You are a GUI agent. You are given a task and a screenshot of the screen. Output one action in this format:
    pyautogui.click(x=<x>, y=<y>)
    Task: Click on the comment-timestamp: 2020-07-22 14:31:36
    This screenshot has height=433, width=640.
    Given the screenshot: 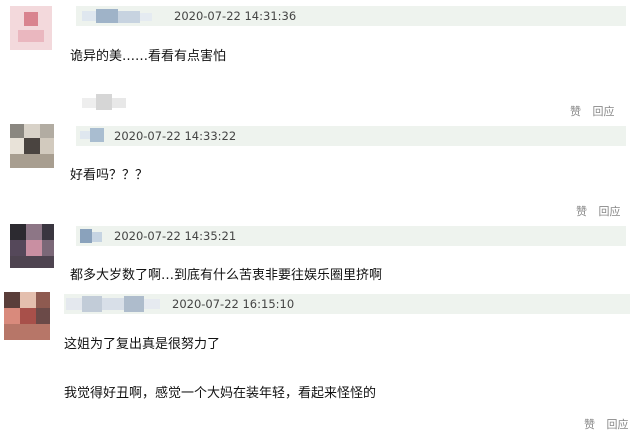 What is the action you would take?
    pyautogui.click(x=235, y=16)
    